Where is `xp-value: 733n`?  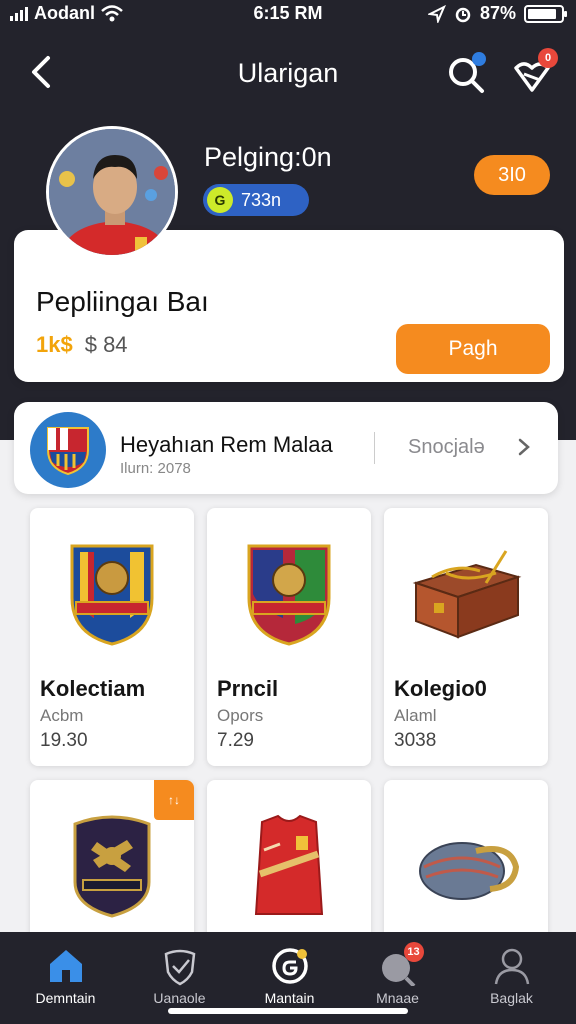 xp-value: 733n is located at coordinates (261, 199).